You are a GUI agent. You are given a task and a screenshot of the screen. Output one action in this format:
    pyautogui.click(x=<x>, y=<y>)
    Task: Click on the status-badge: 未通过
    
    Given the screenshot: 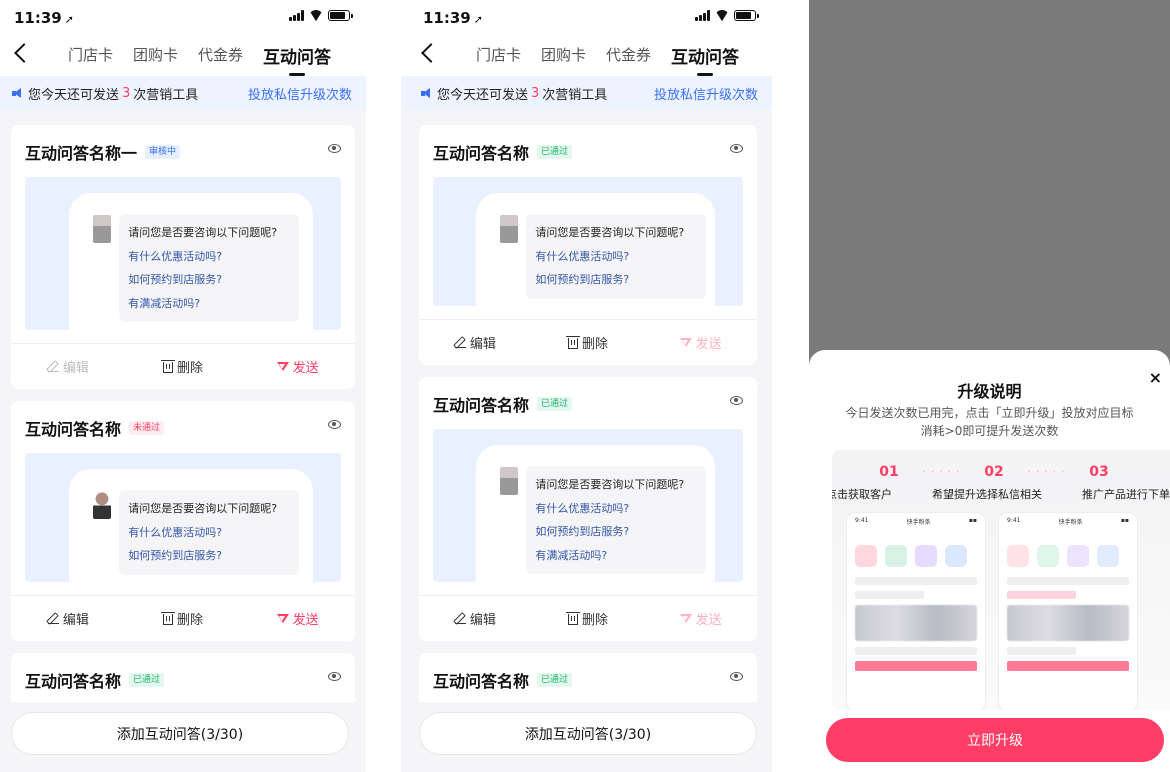 What is the action you would take?
    pyautogui.click(x=147, y=428)
    